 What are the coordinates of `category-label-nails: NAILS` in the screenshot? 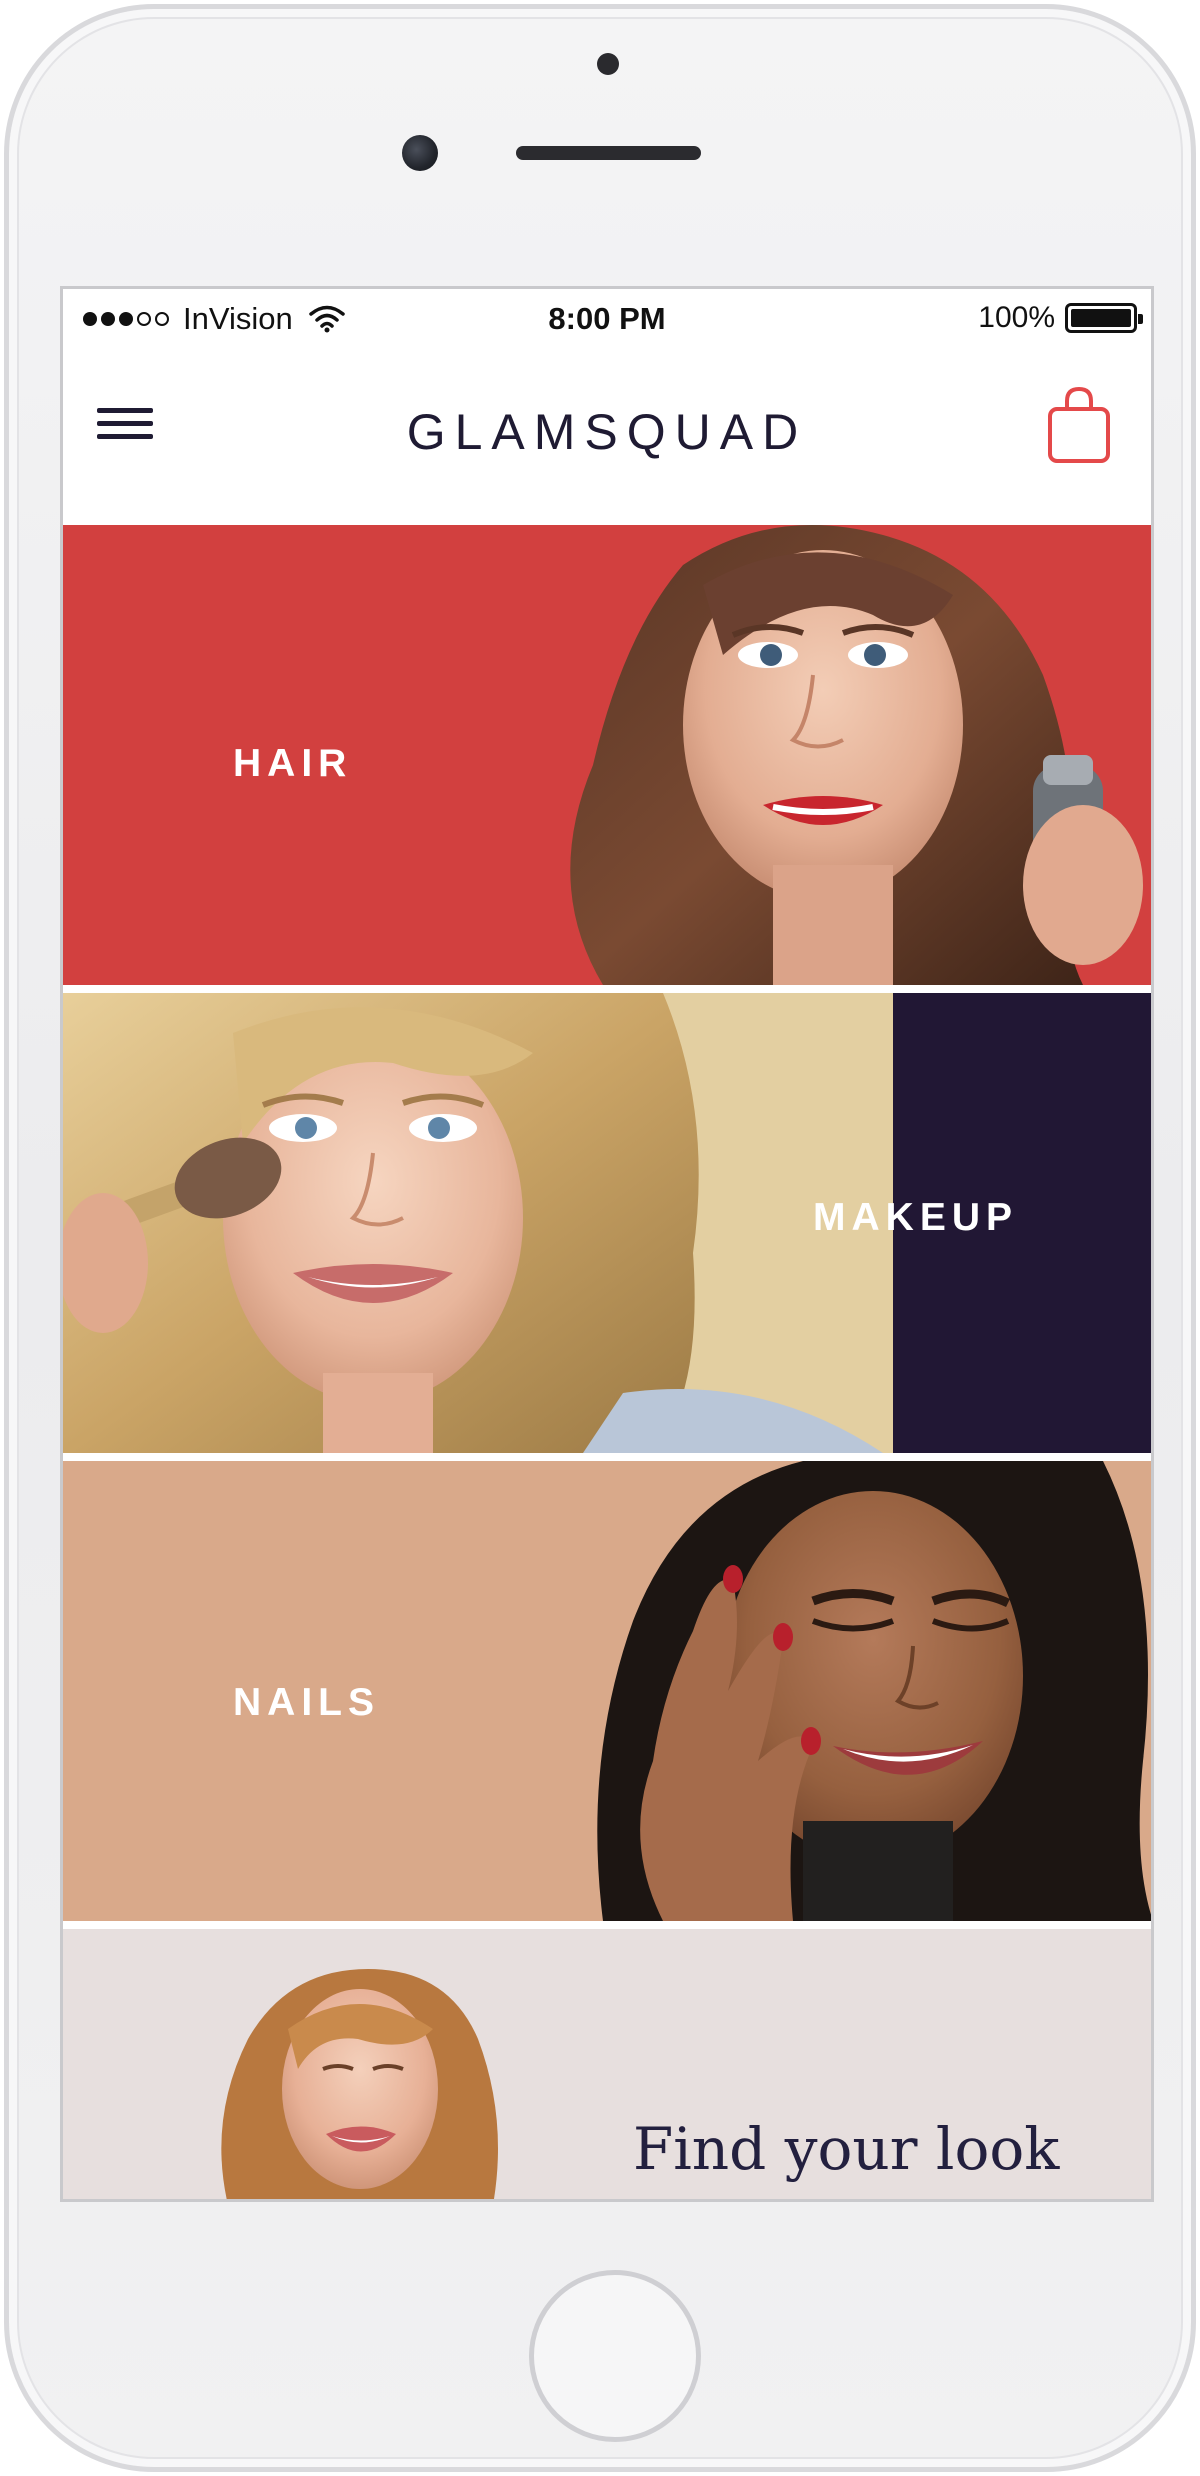 It's located at (306, 1702).